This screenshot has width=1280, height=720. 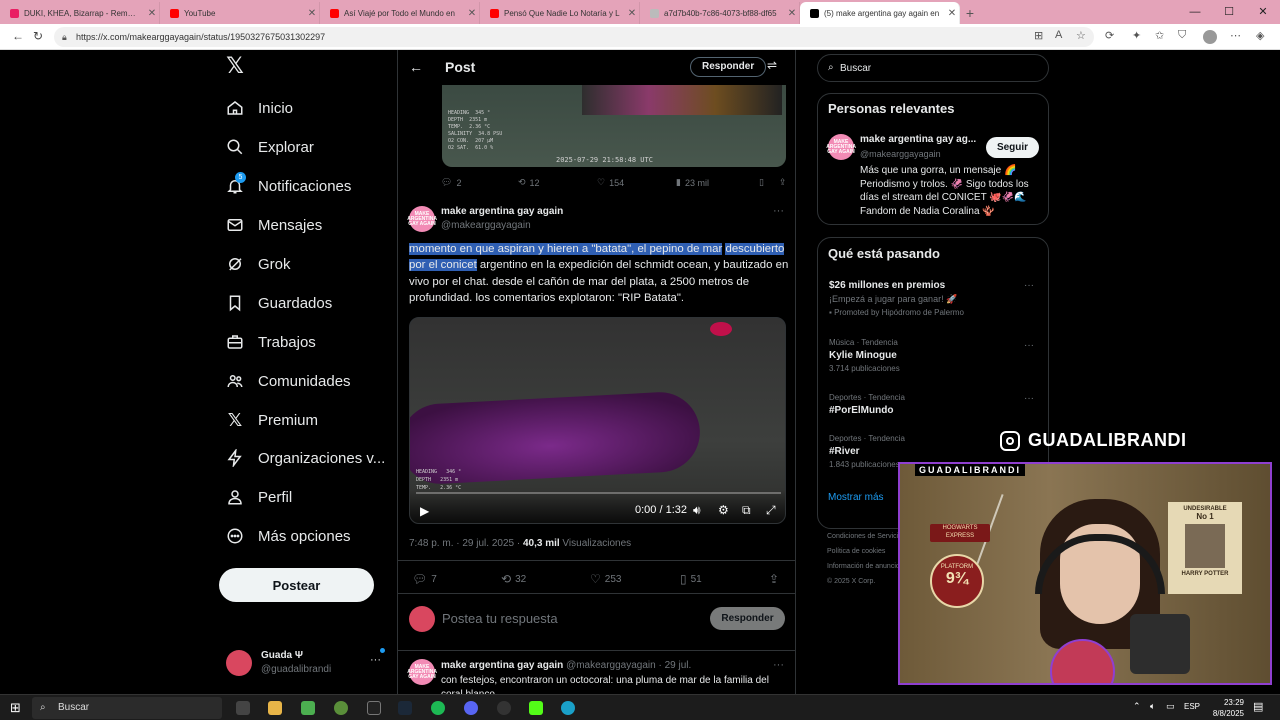 What do you see at coordinates (374, 708) in the screenshot?
I see `epic-games-icon` at bounding box center [374, 708].